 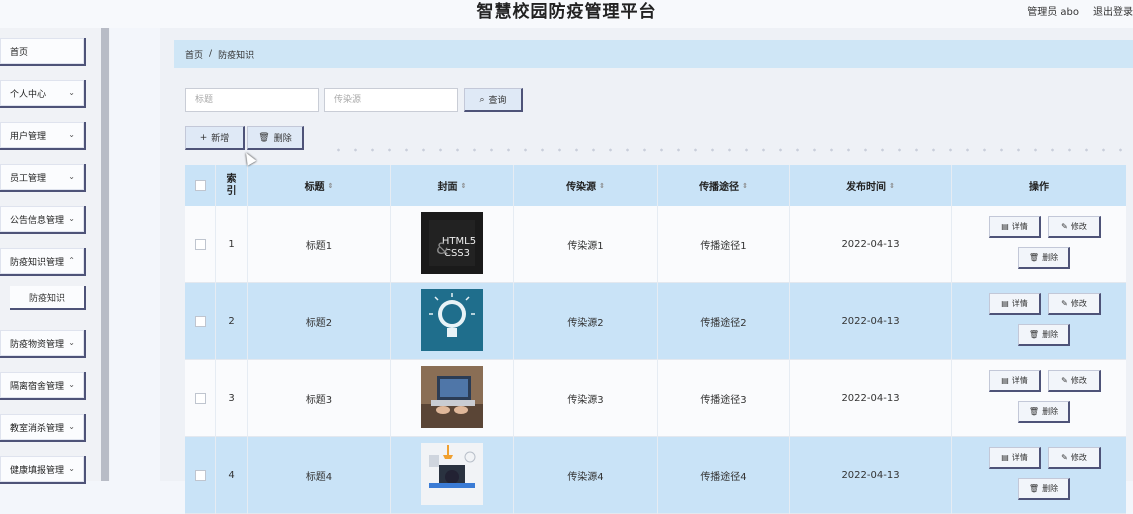 What do you see at coordinates (48, 298) in the screenshot?
I see `sidebar-subitem-knowledge: 防疫知识` at bounding box center [48, 298].